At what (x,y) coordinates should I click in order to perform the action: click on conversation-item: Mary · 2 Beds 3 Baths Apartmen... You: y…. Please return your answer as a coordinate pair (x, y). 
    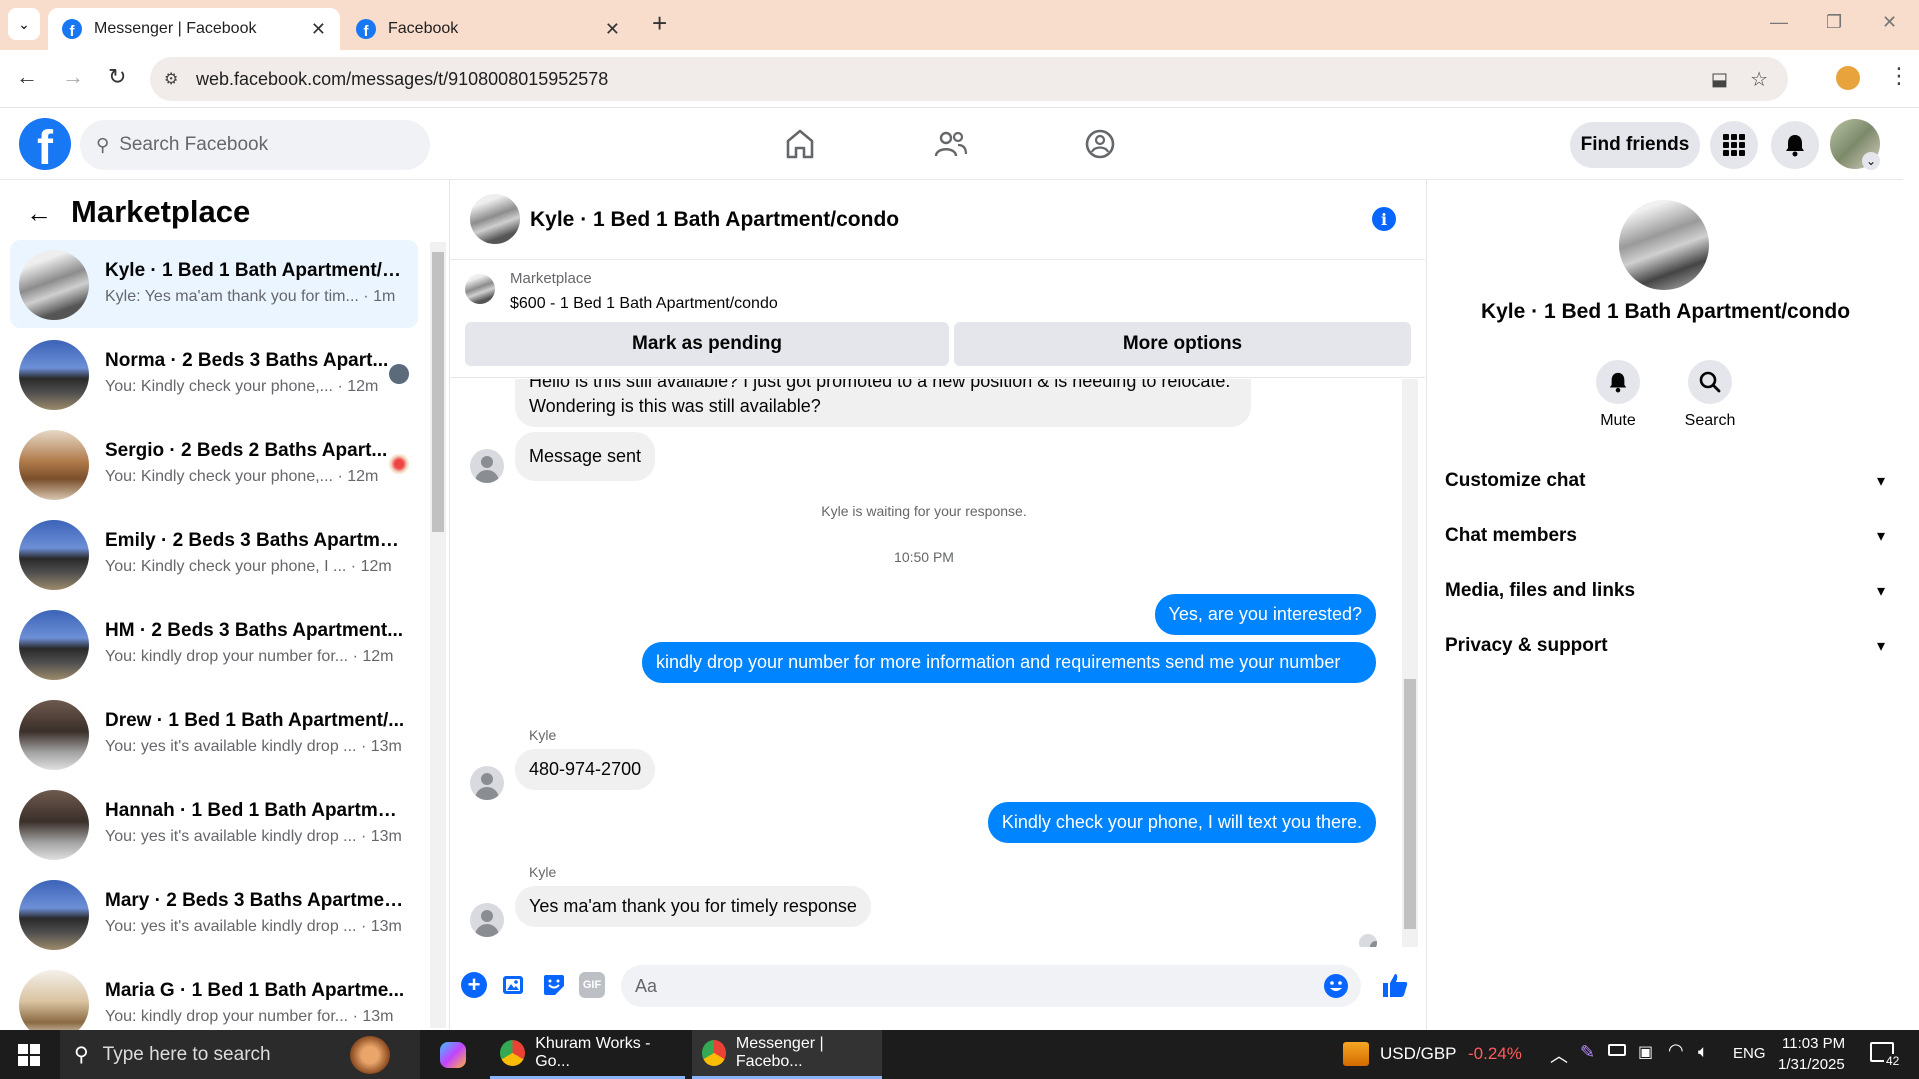
    Looking at the image, I should click on (214, 914).